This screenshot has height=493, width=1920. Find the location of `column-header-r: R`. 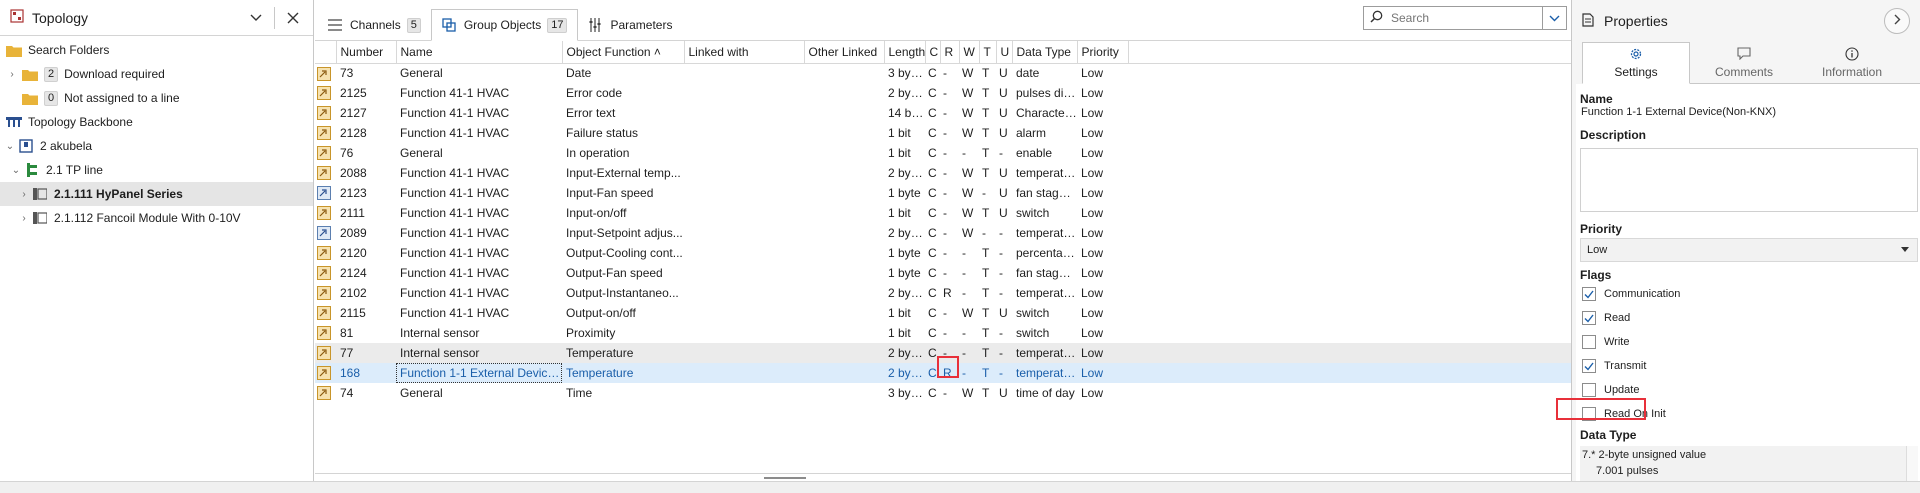

column-header-r: R is located at coordinates (950, 52).